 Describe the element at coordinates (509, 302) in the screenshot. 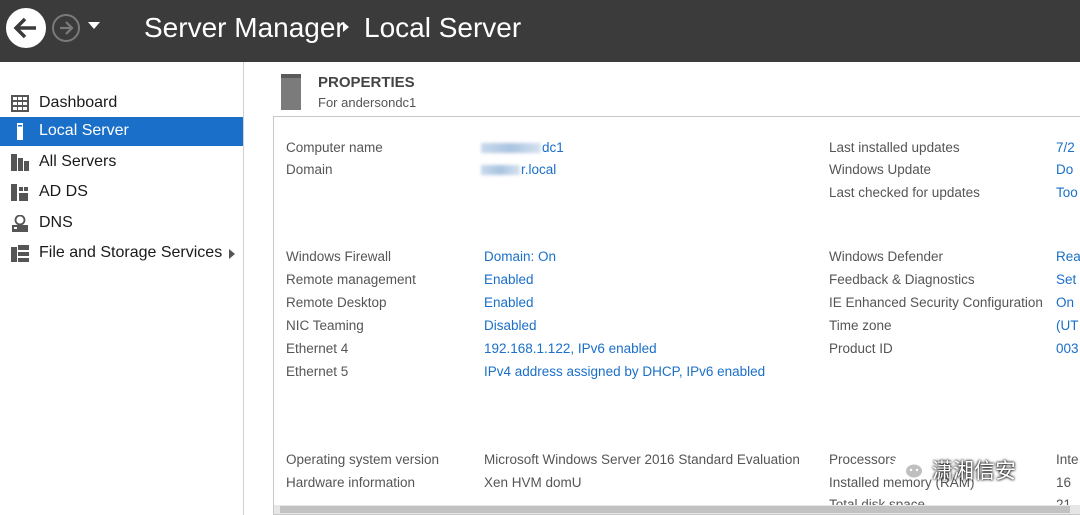

I see `remote-desktop-value: Enabled` at that location.